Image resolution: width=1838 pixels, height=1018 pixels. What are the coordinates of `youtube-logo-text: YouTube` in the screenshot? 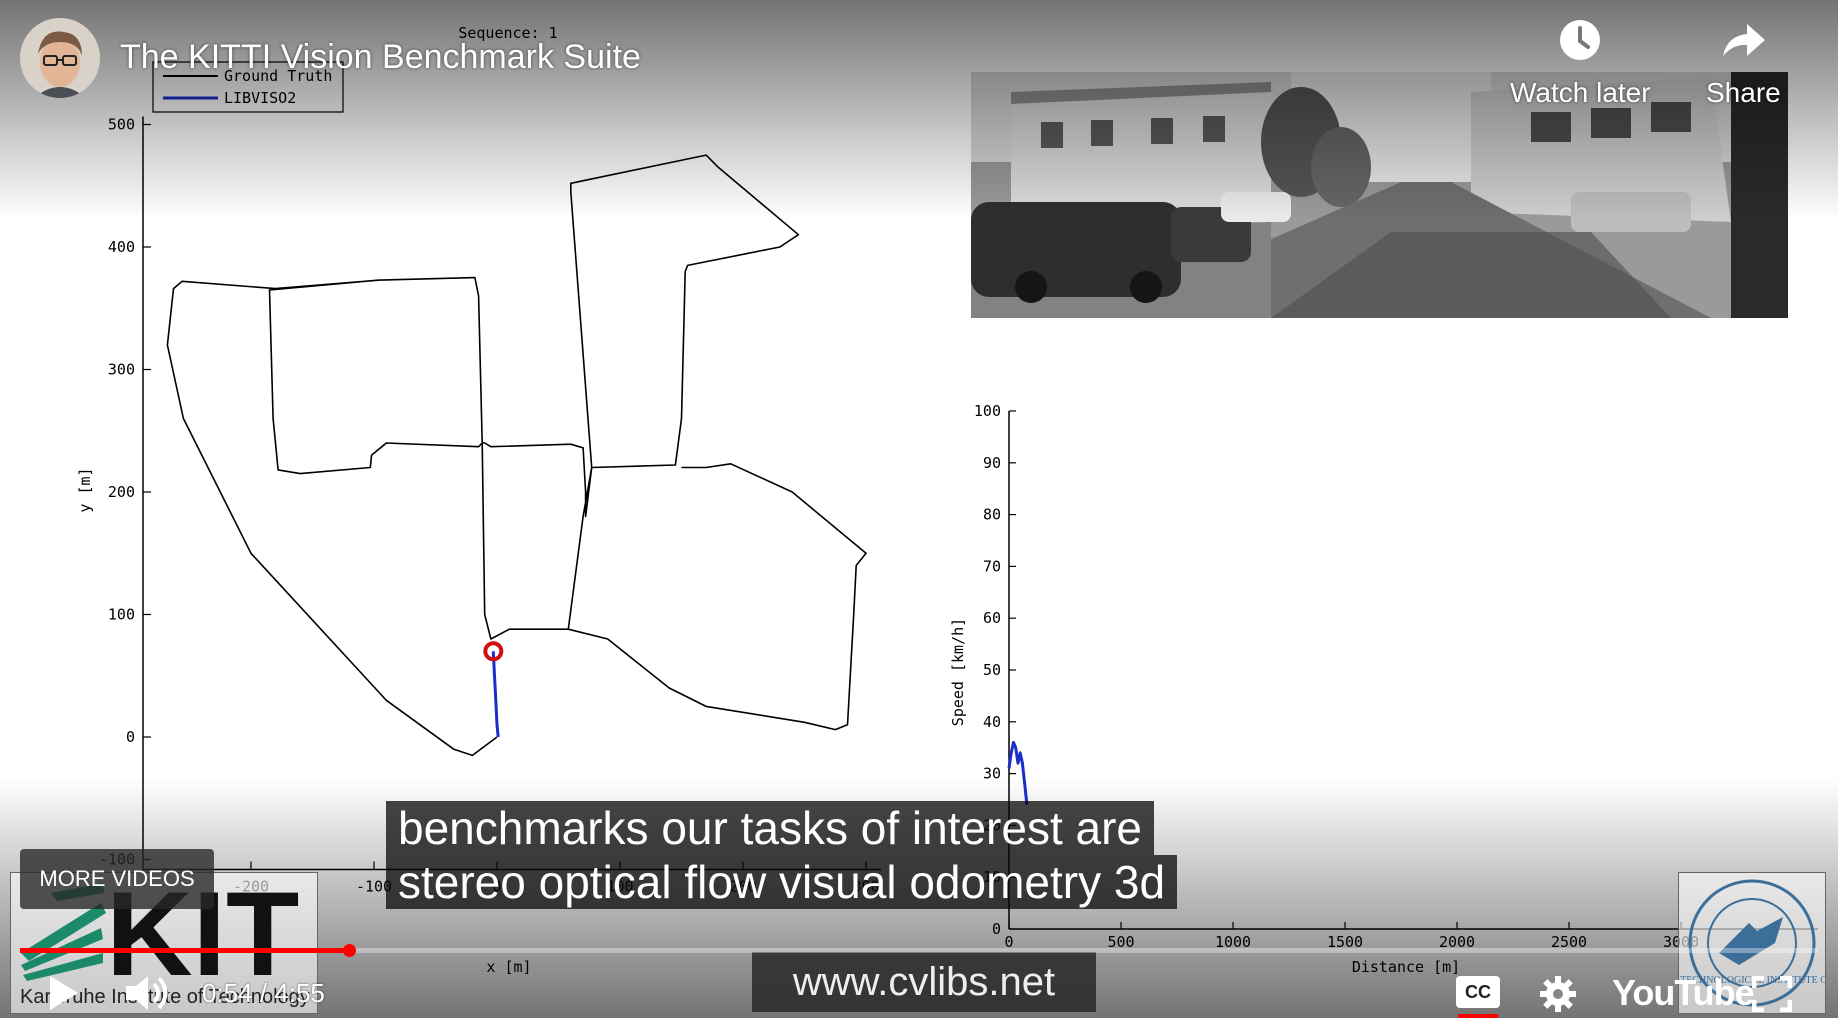 It's located at (1683, 992).